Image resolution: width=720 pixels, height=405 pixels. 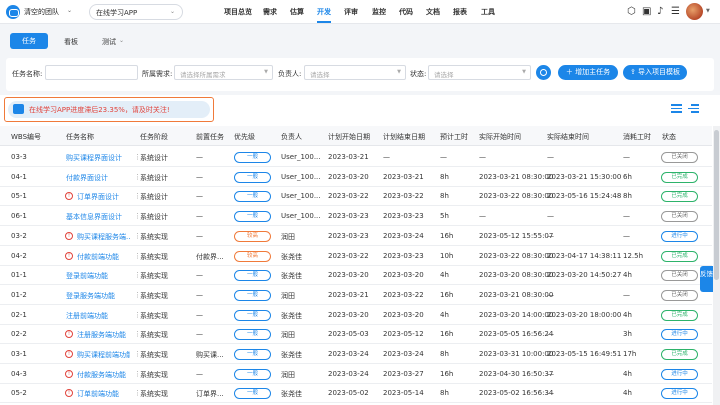 What do you see at coordinates (136, 12) in the screenshot?
I see `project-select: 在线学习APP ⌄` at bounding box center [136, 12].